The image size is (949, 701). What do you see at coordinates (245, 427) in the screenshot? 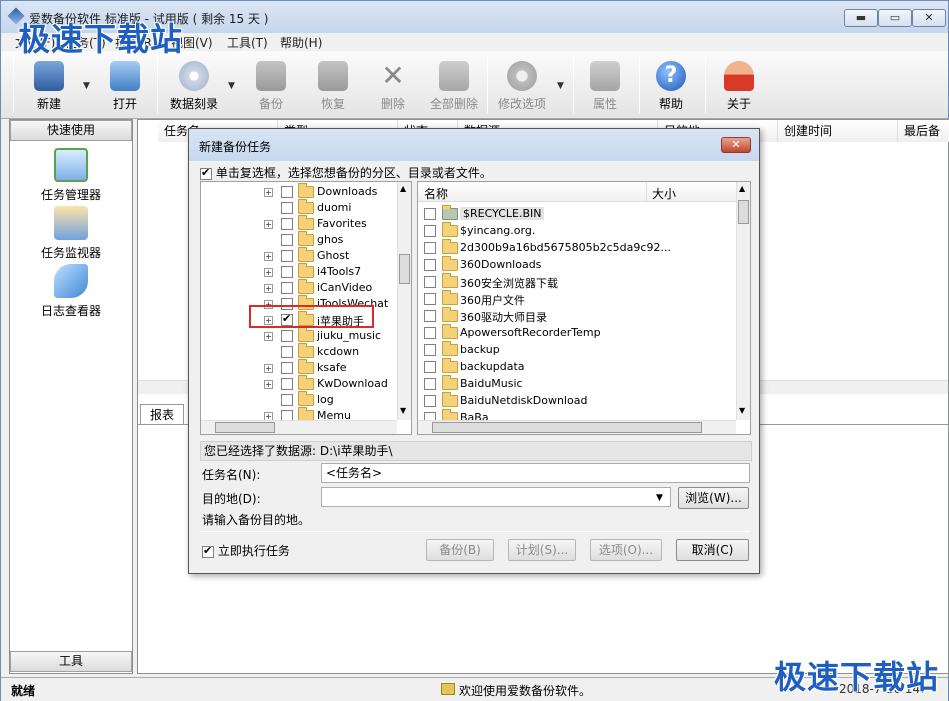
I see `tree-hscroll-thumb` at bounding box center [245, 427].